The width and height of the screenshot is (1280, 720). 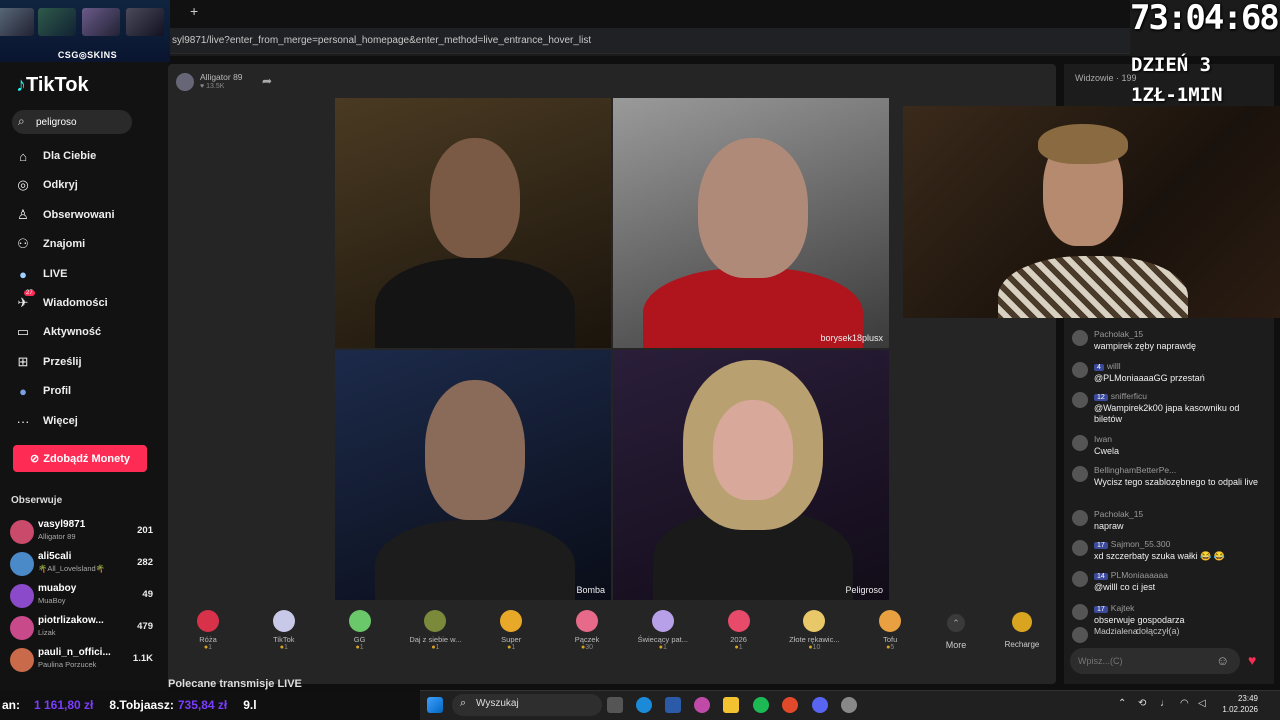 I want to click on video-tile-4: Peligroso, so click(x=751, y=475).